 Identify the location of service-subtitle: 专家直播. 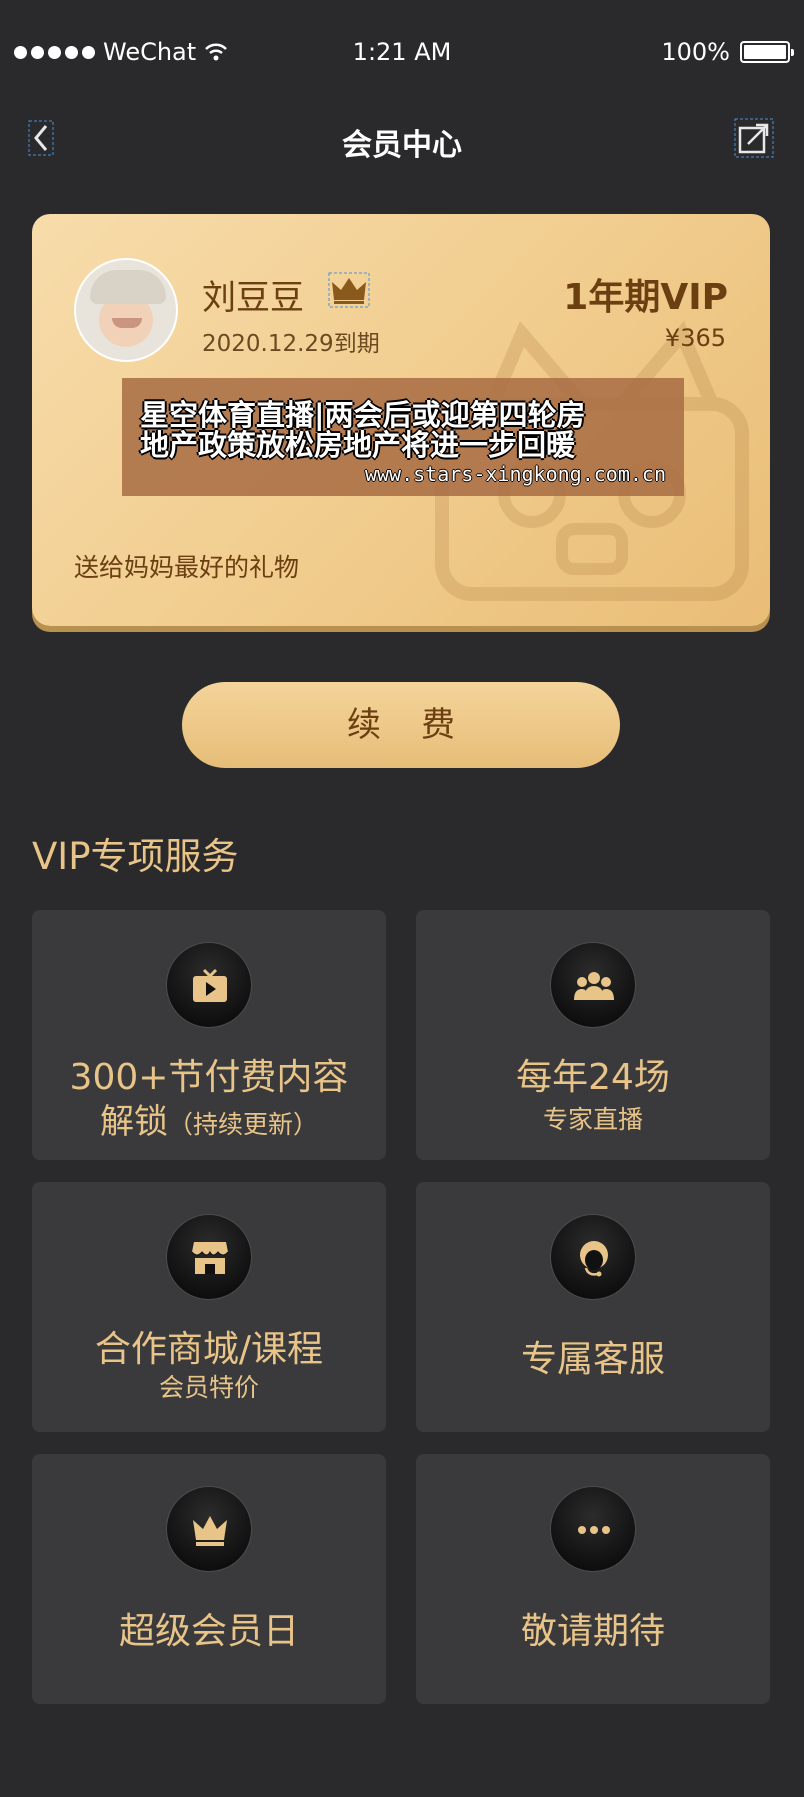
(592, 1119).